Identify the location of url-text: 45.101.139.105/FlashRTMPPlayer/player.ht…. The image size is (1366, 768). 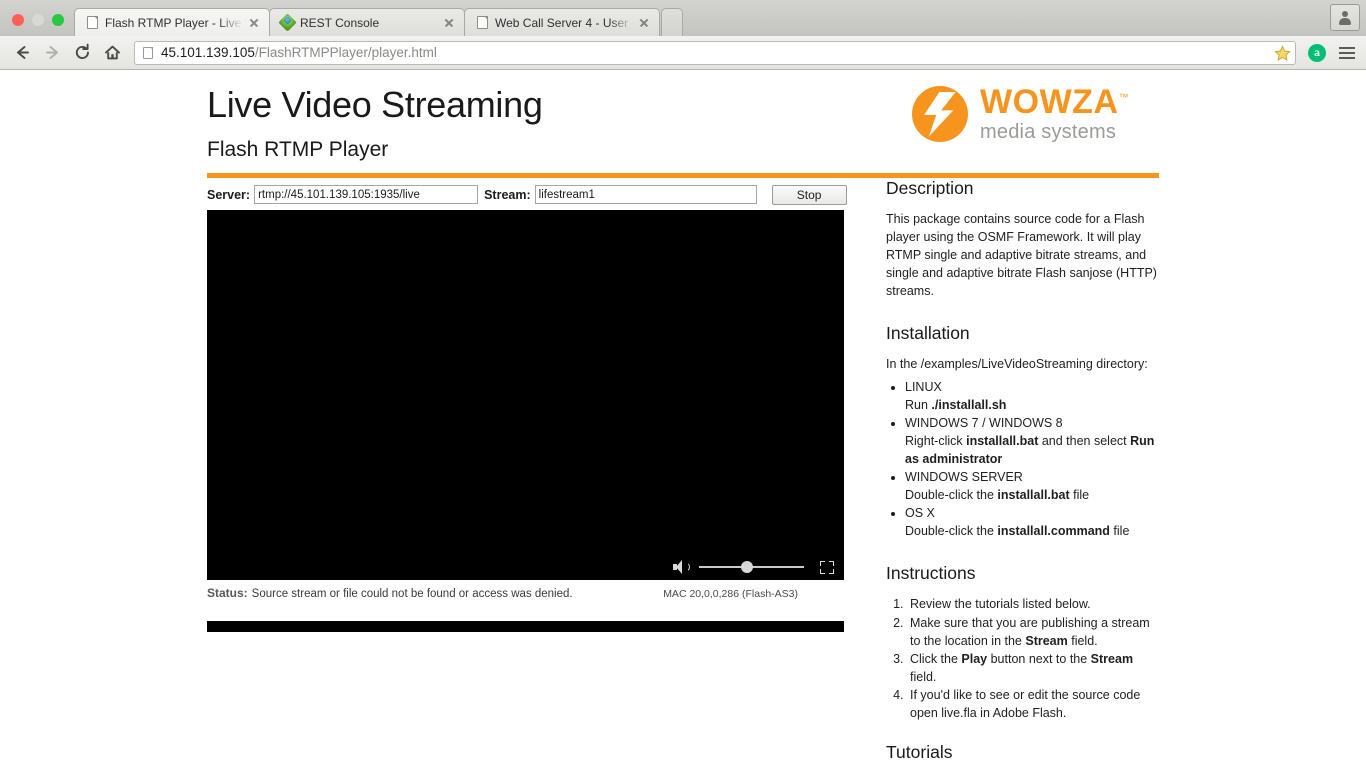
(299, 52).